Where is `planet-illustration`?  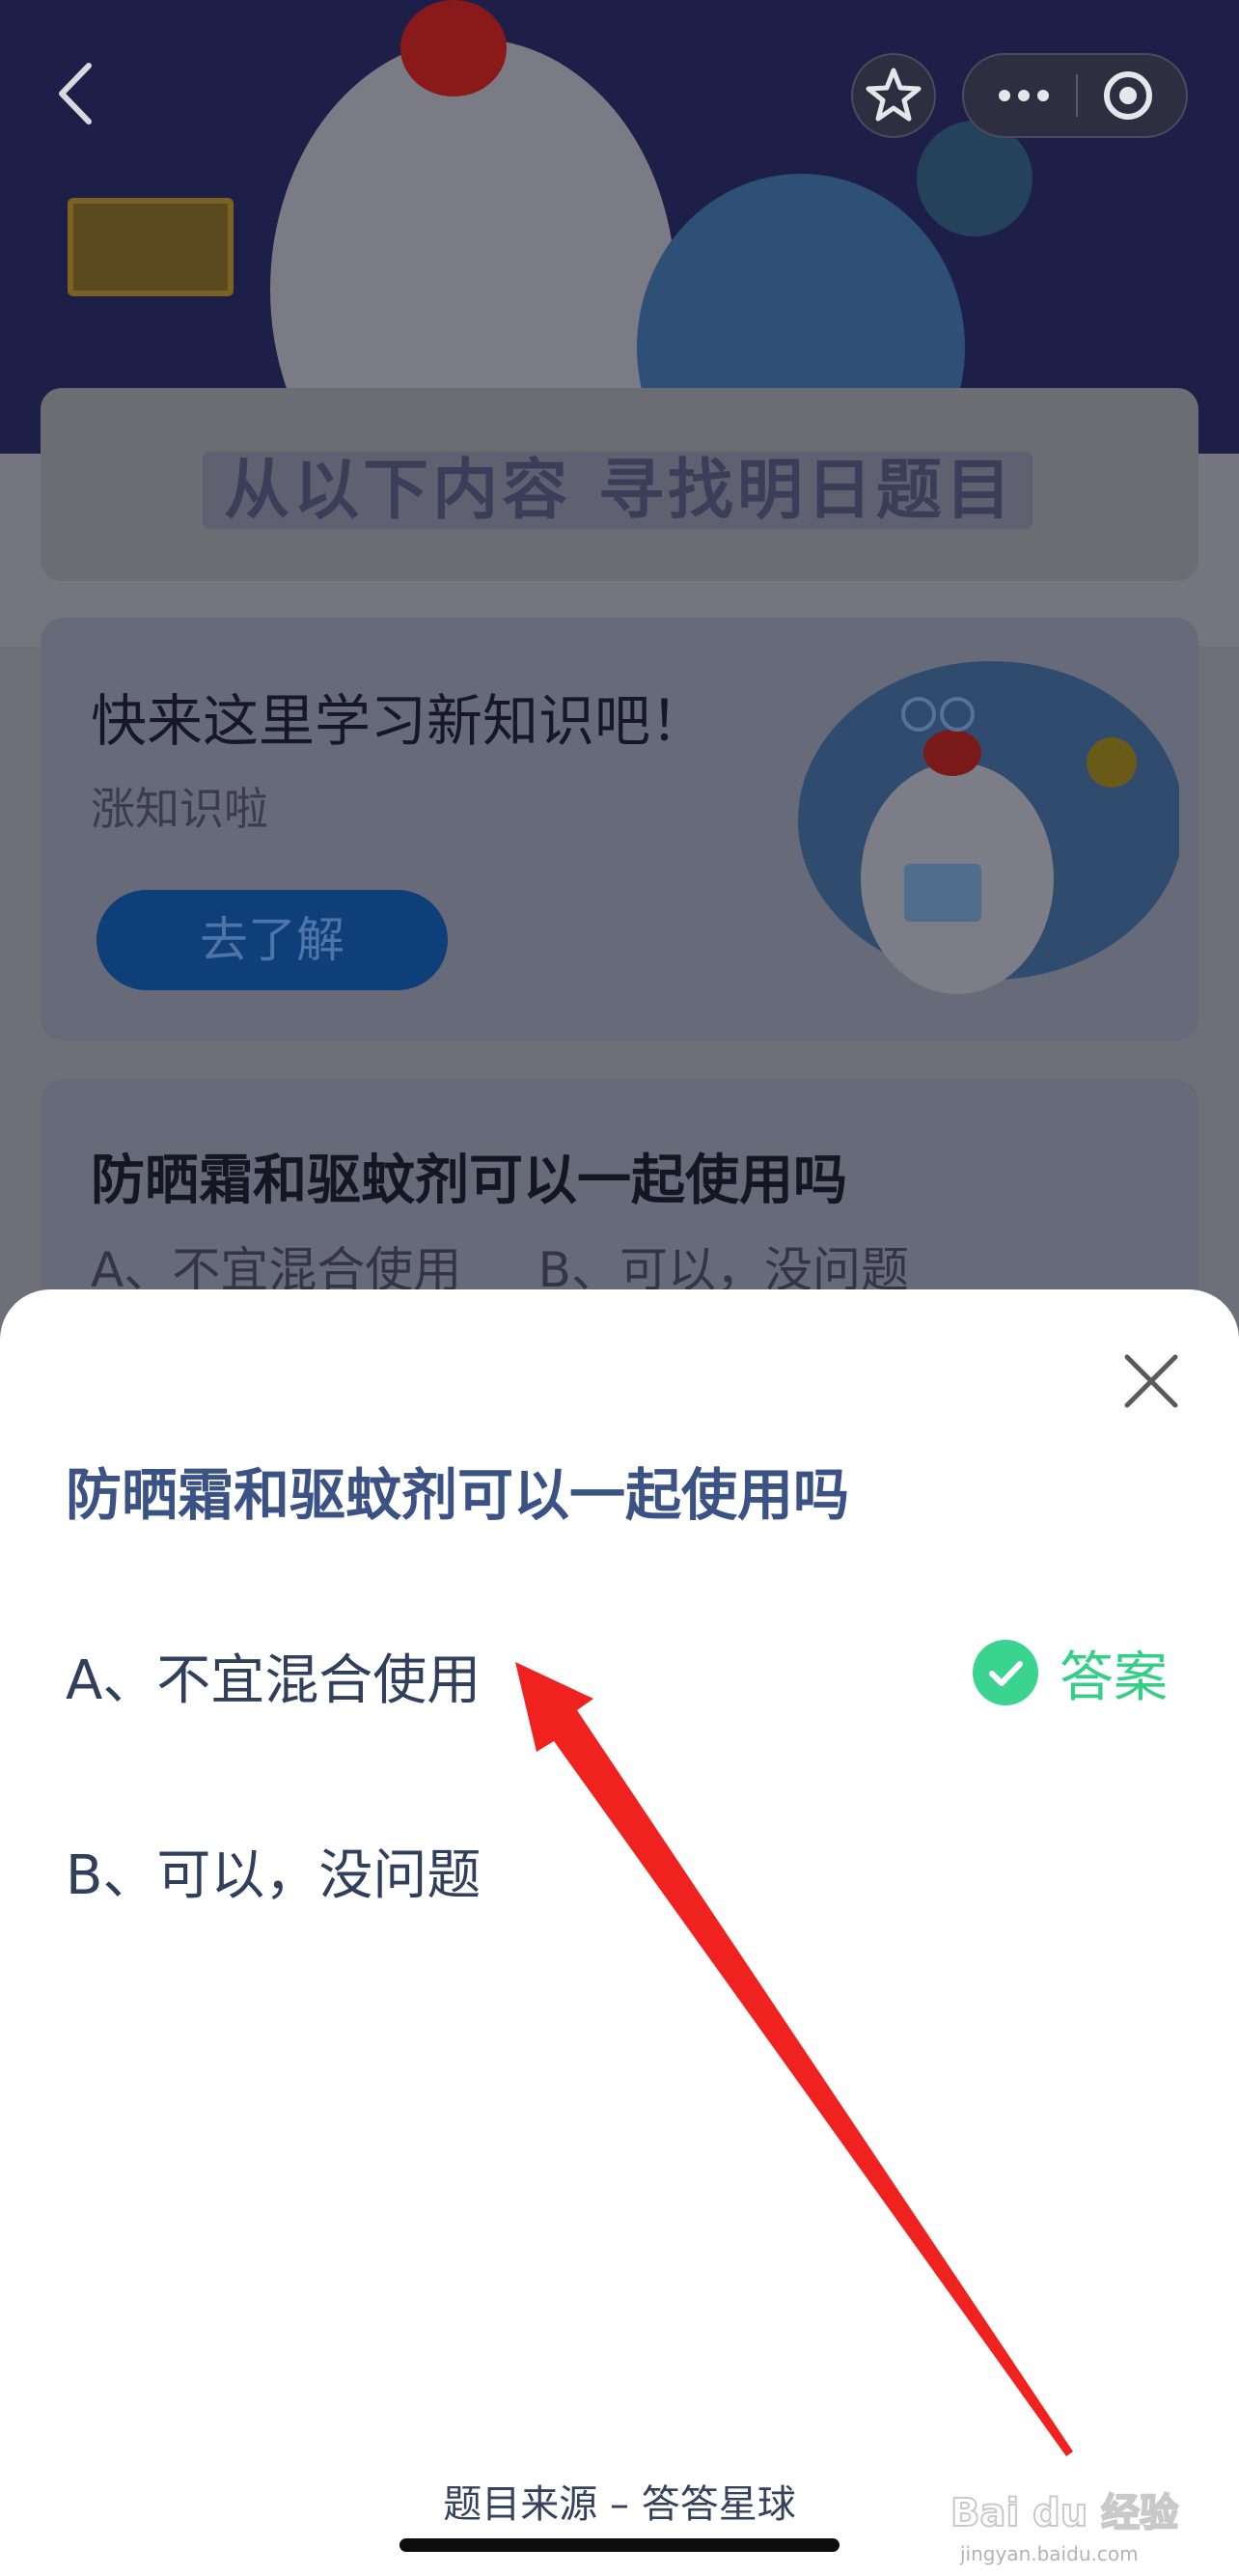
planet-illustration is located at coordinates (974, 178).